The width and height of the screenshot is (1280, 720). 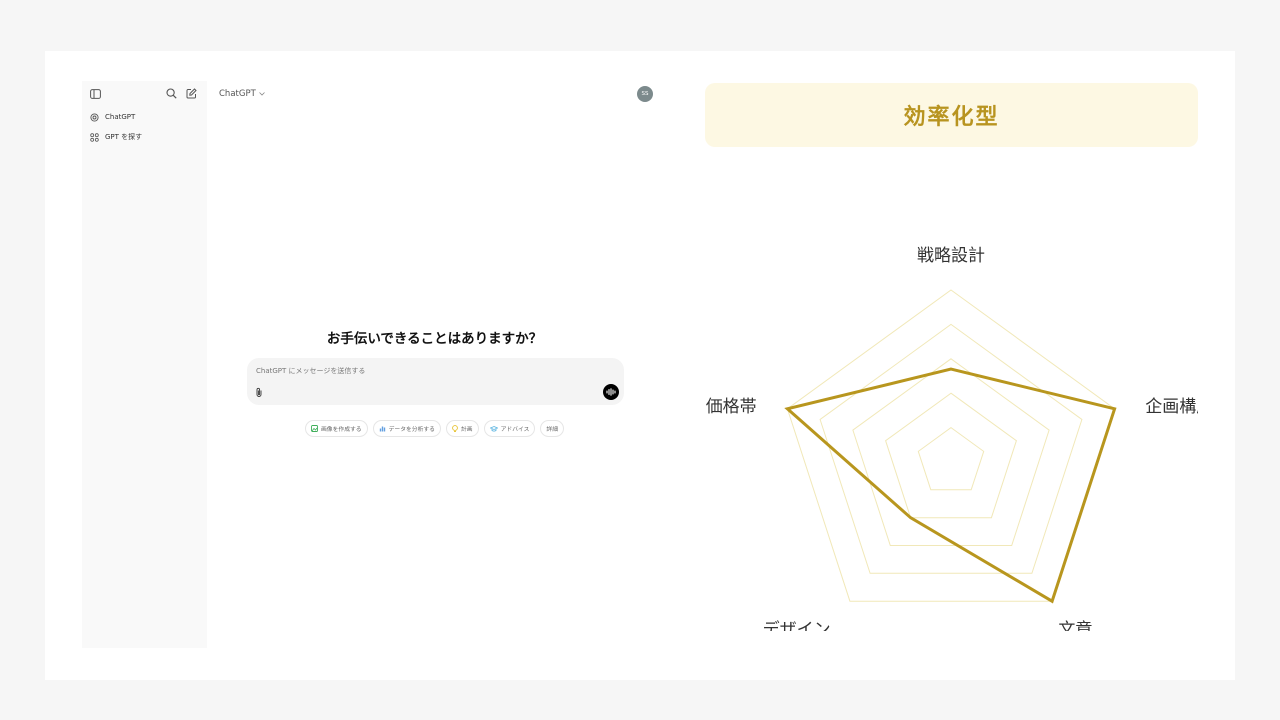 I want to click on chip-label: データを分析する, so click(x=411, y=430).